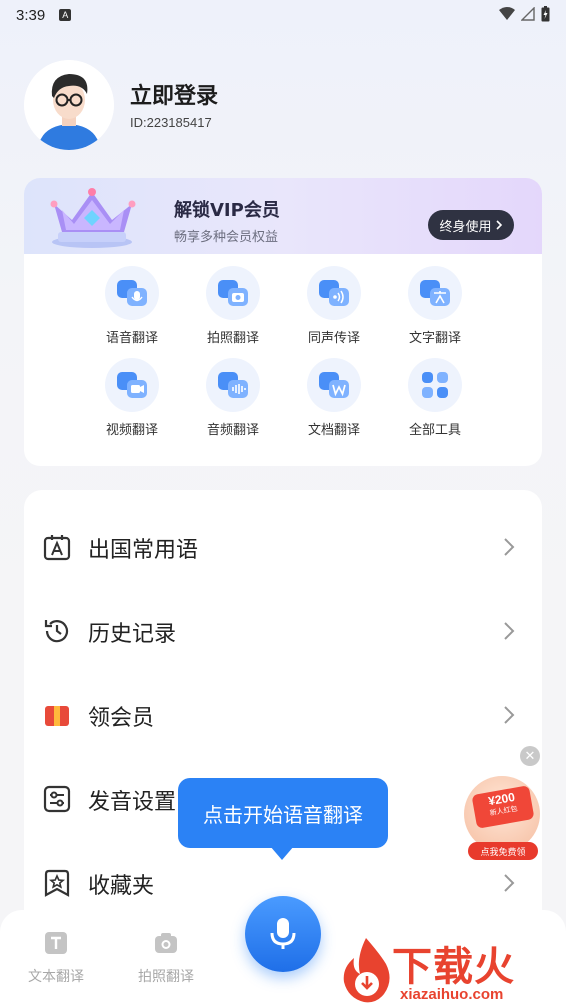 The width and height of the screenshot is (566, 1008). I want to click on tool-all-tools: 全部工具, so click(435, 400).